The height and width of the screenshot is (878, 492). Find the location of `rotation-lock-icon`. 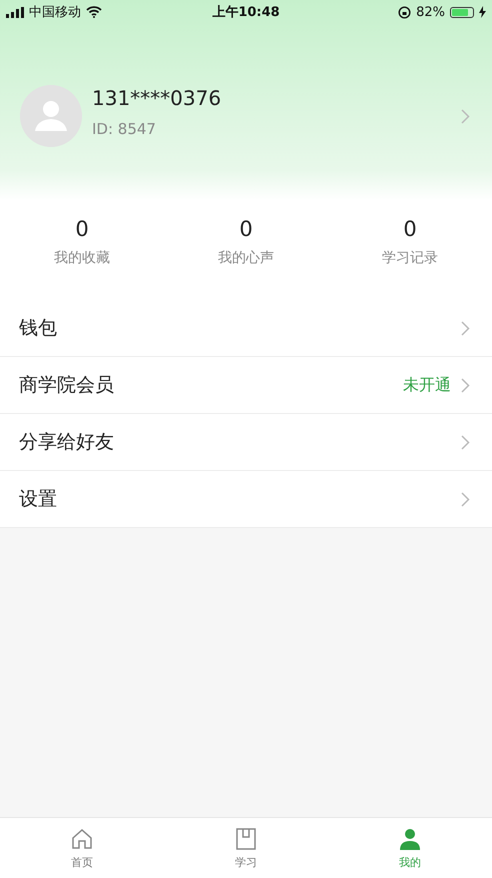

rotation-lock-icon is located at coordinates (405, 12).